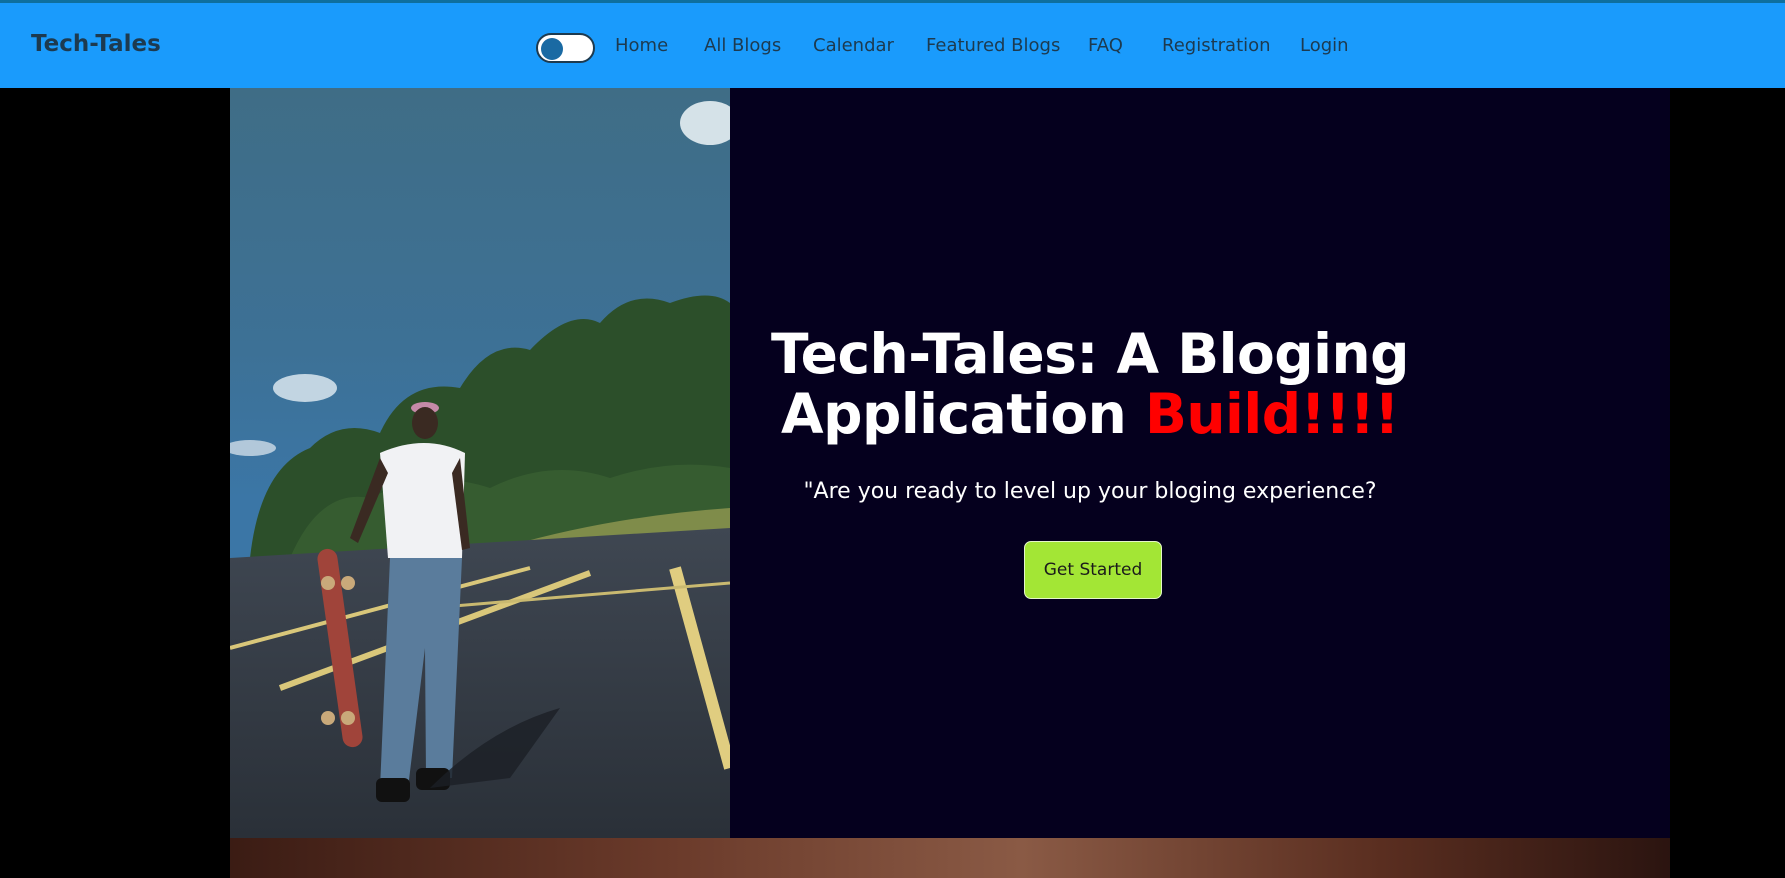 This screenshot has height=878, width=1785. I want to click on toggle-knob-icon, so click(552, 49).